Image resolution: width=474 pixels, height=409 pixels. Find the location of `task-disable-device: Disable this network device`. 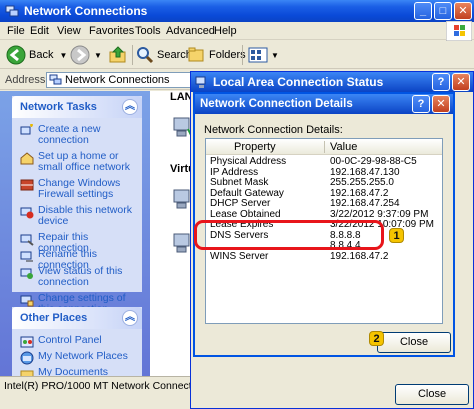

task-disable-device: Disable this network device is located at coordinates (78, 217).